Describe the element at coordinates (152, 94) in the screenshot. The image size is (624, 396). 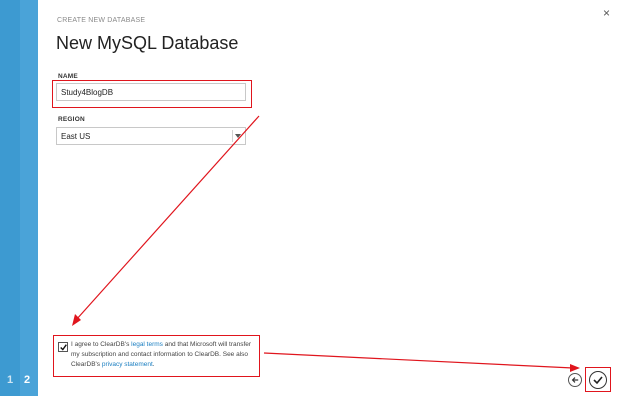
I see `annotation-box-name` at that location.